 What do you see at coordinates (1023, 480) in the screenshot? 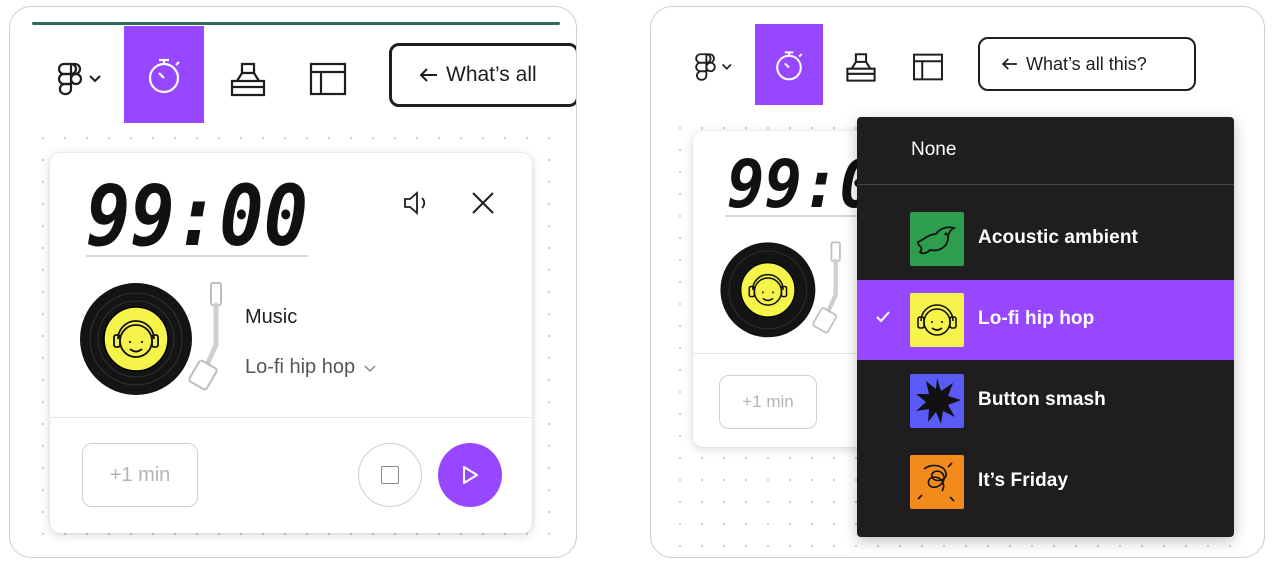
I see `menu-item-label: It’s Friday` at bounding box center [1023, 480].